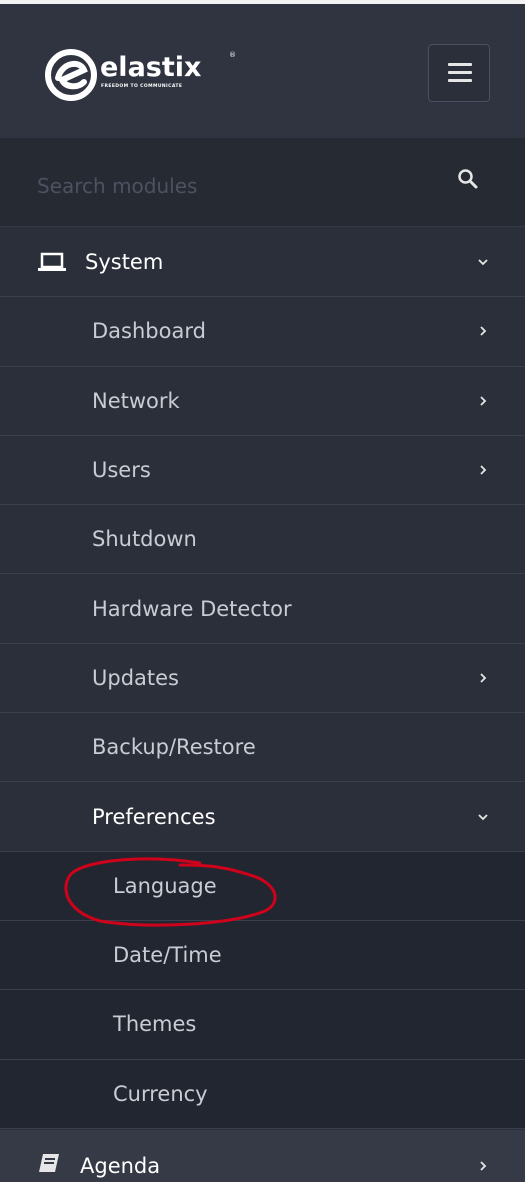 This screenshot has height=1182, width=525. Describe the element at coordinates (142, 86) in the screenshot. I see `logo-tagline: FREEDOM TO COMMUNICATE` at that location.